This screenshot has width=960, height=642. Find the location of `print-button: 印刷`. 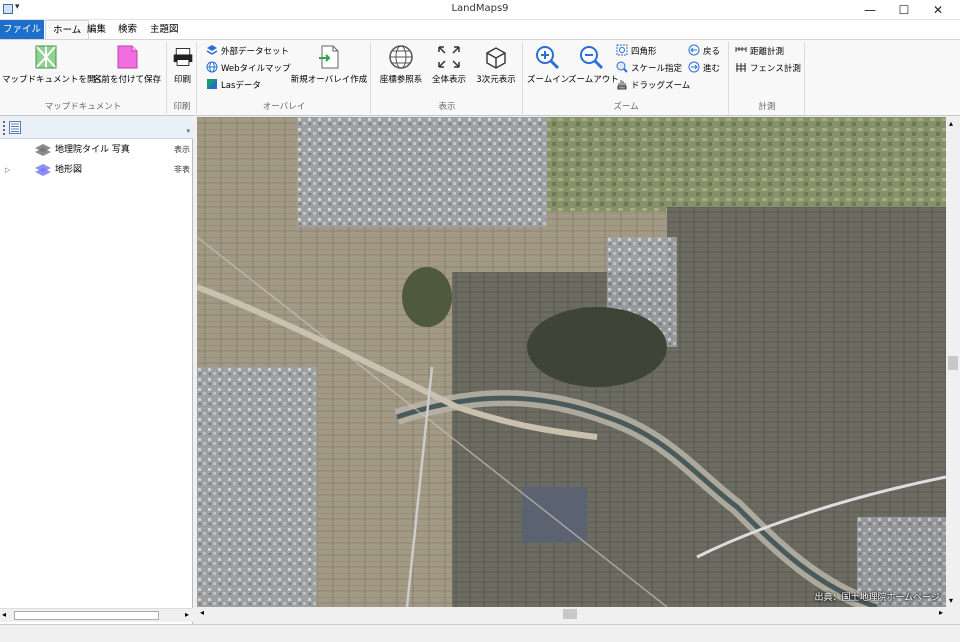

print-button: 印刷 is located at coordinates (182, 64).